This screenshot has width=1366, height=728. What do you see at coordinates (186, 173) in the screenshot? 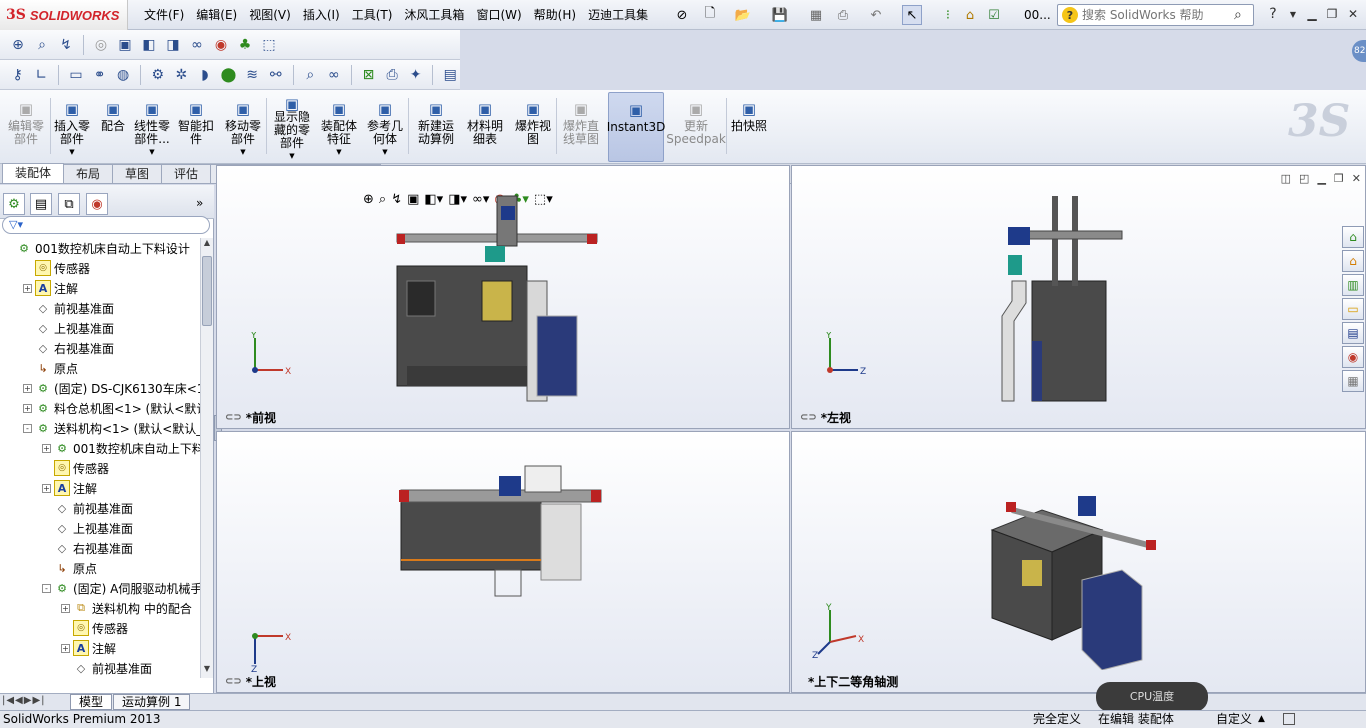
I see `tab-3: 评估` at bounding box center [186, 173].